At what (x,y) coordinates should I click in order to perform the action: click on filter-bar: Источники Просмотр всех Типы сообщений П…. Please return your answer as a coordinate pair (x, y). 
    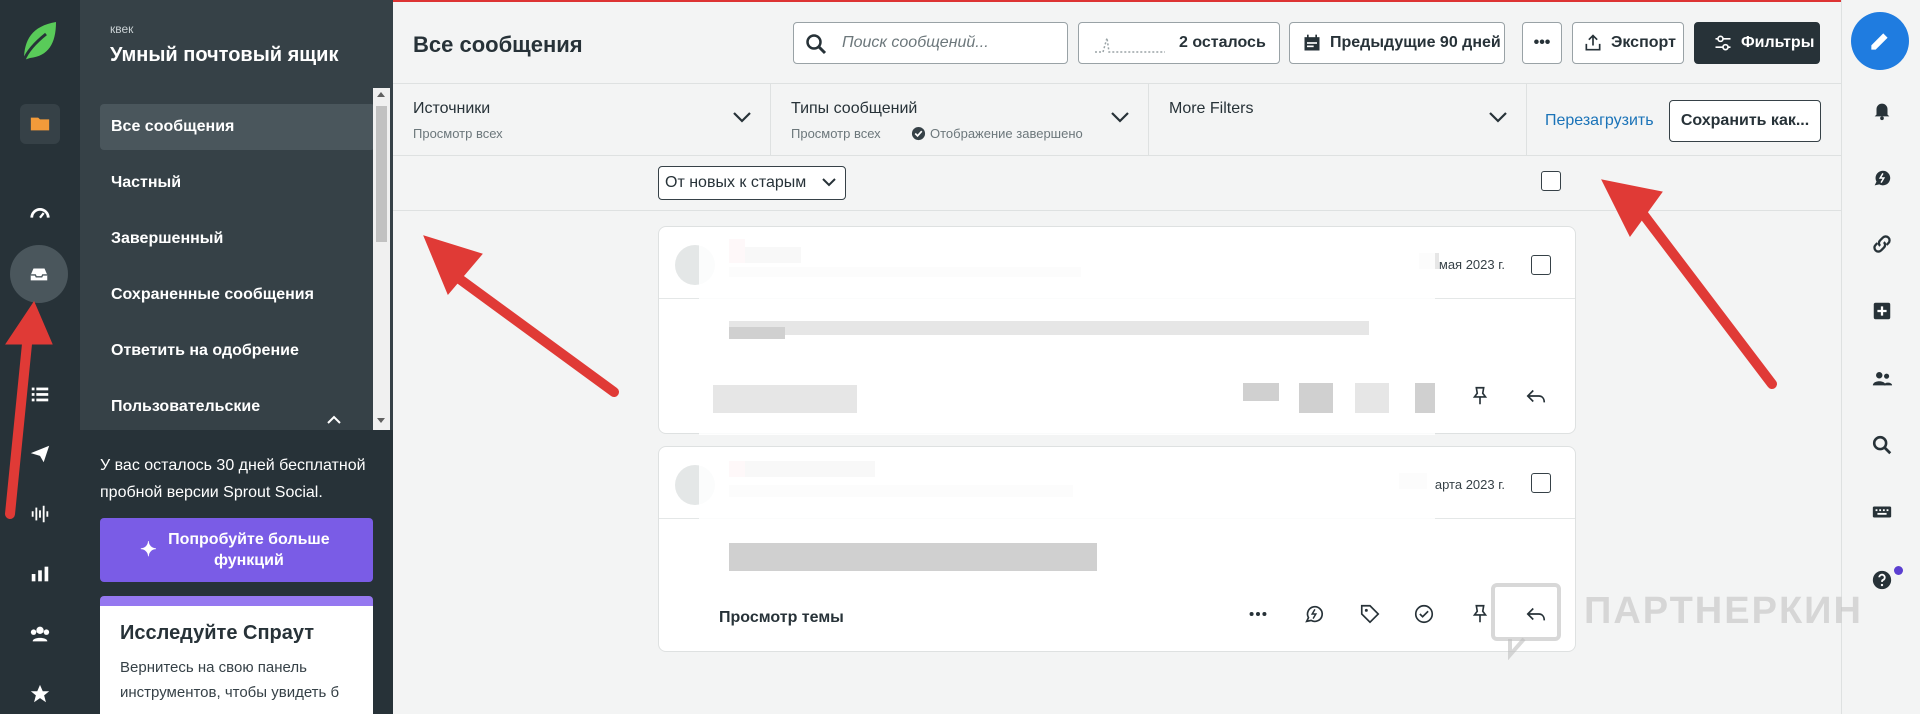
    Looking at the image, I should click on (1117, 120).